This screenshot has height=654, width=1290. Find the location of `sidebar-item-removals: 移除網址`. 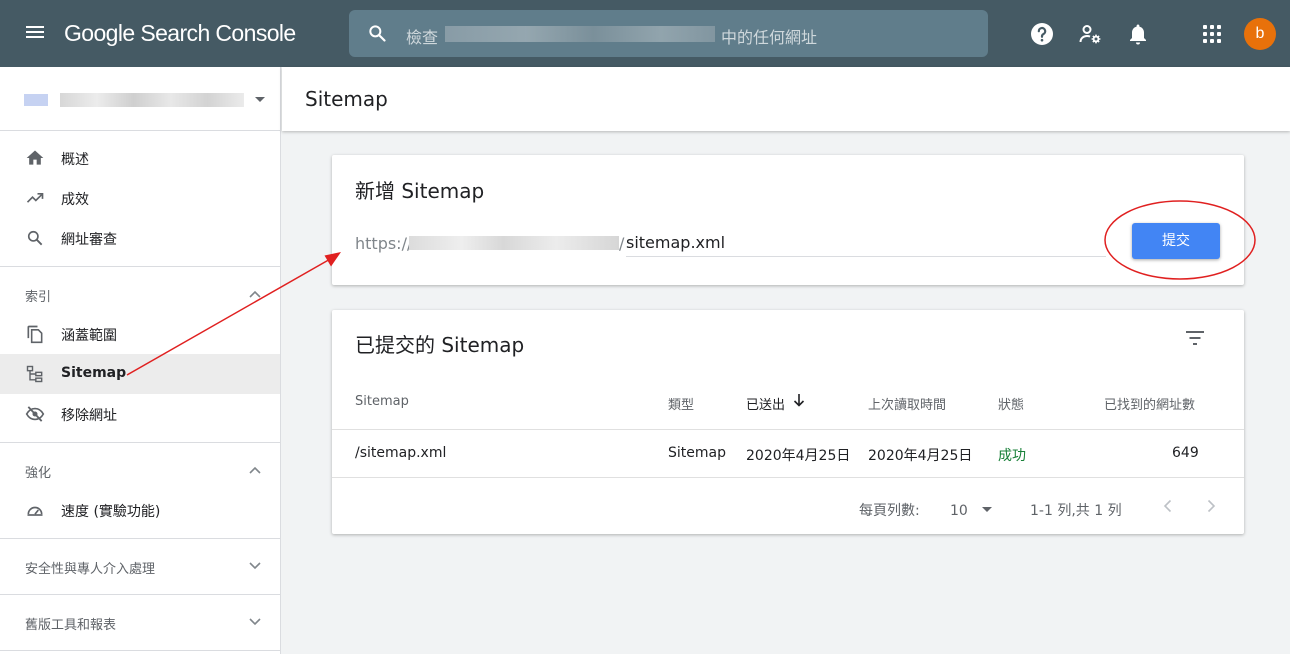

sidebar-item-removals: 移除網址 is located at coordinates (140, 414).